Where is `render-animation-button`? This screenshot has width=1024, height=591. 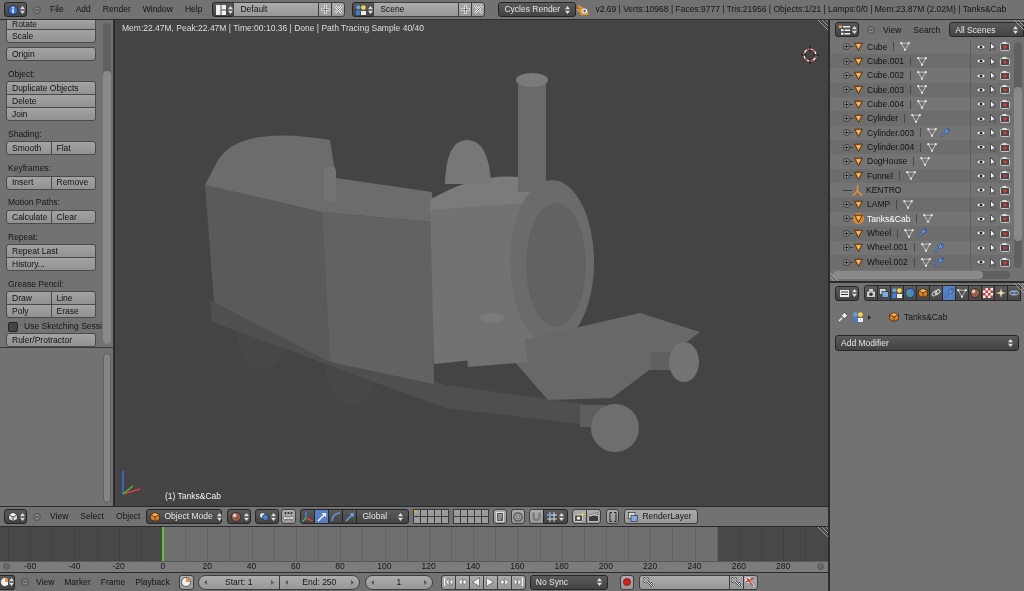
render-animation-button is located at coordinates (594, 516).